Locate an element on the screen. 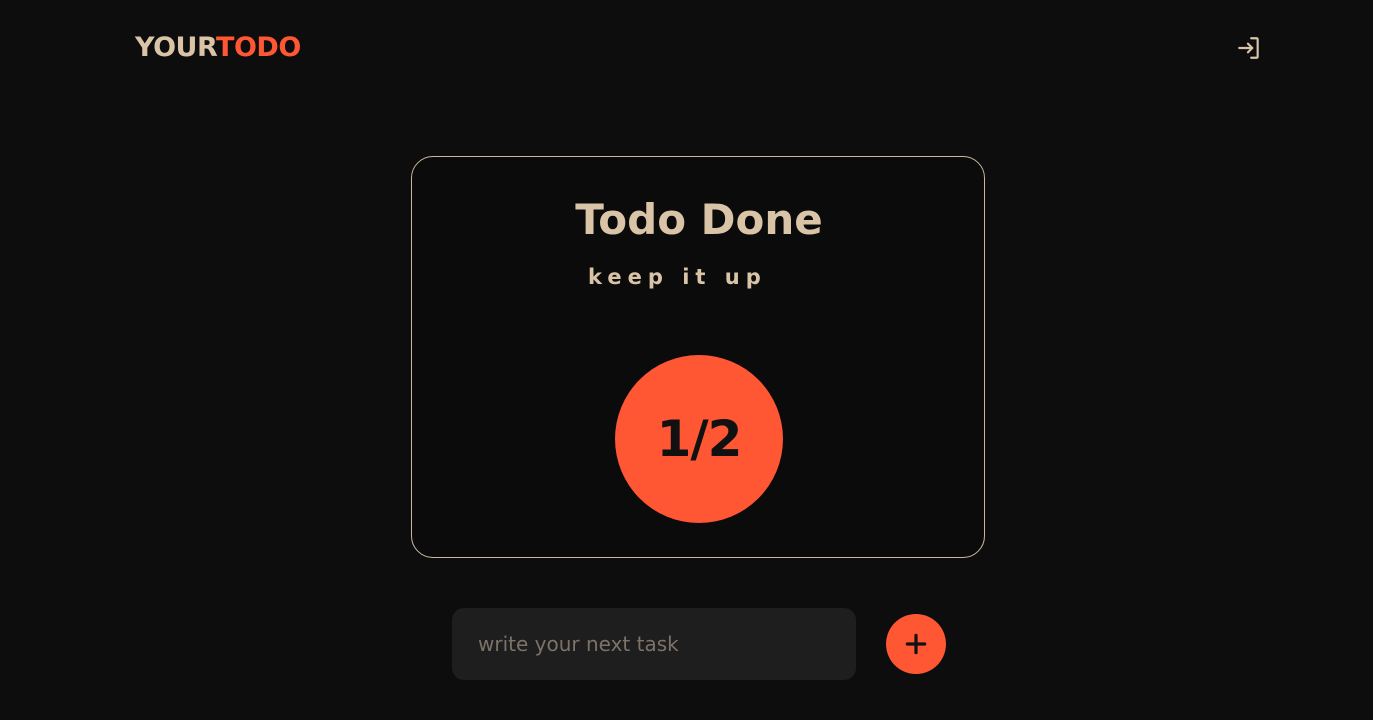 Image resolution: width=1373 pixels, height=720 pixels. progress-count: 1/2 is located at coordinates (699, 439).